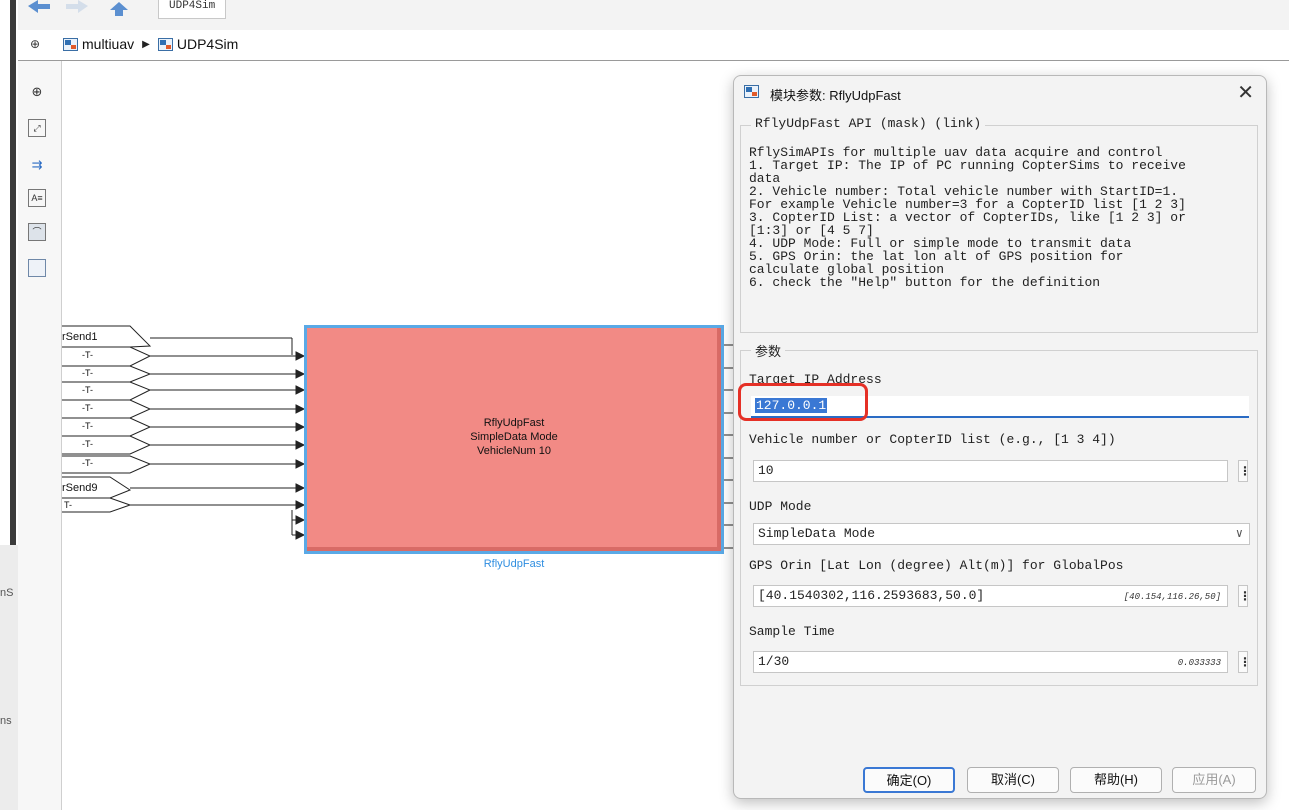  I want to click on block-line-2: SimpleData Mode, so click(514, 437).